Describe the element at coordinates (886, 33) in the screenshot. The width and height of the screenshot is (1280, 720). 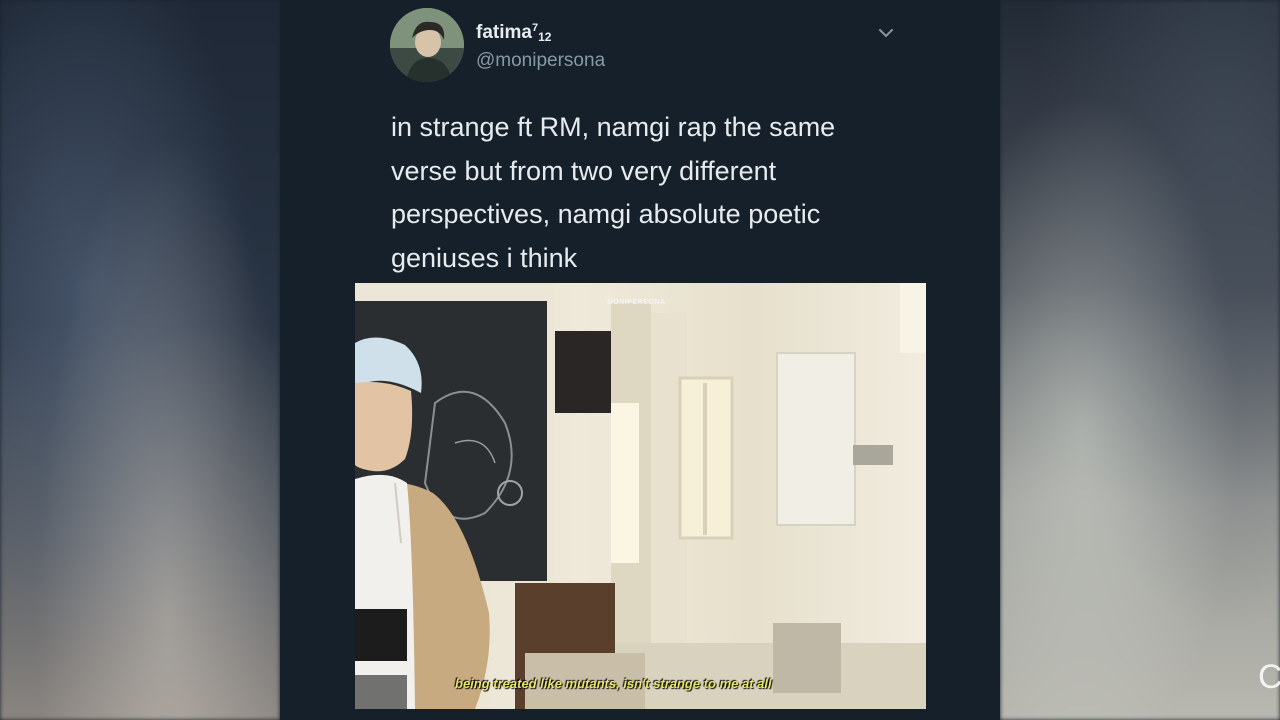
I see `chevron-down-icon` at that location.